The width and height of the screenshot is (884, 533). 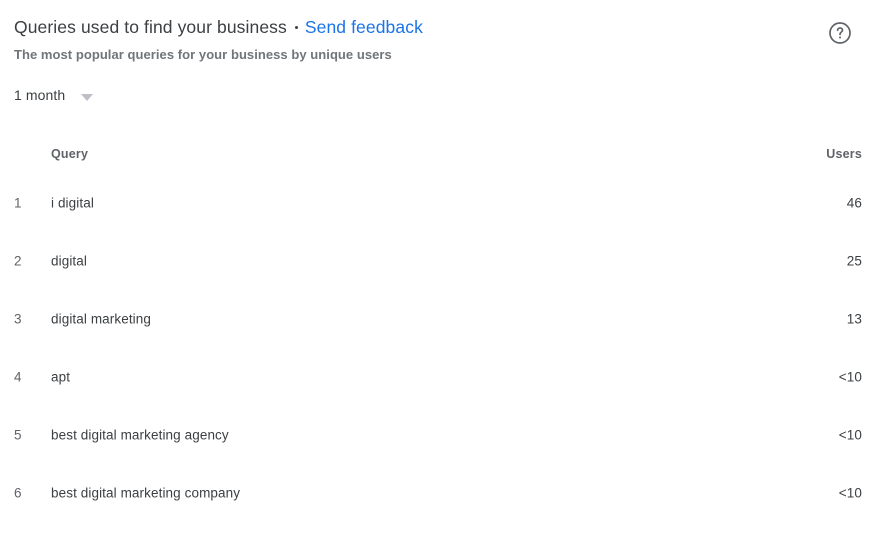 What do you see at coordinates (18, 261) in the screenshot?
I see `row-rank: 2` at bounding box center [18, 261].